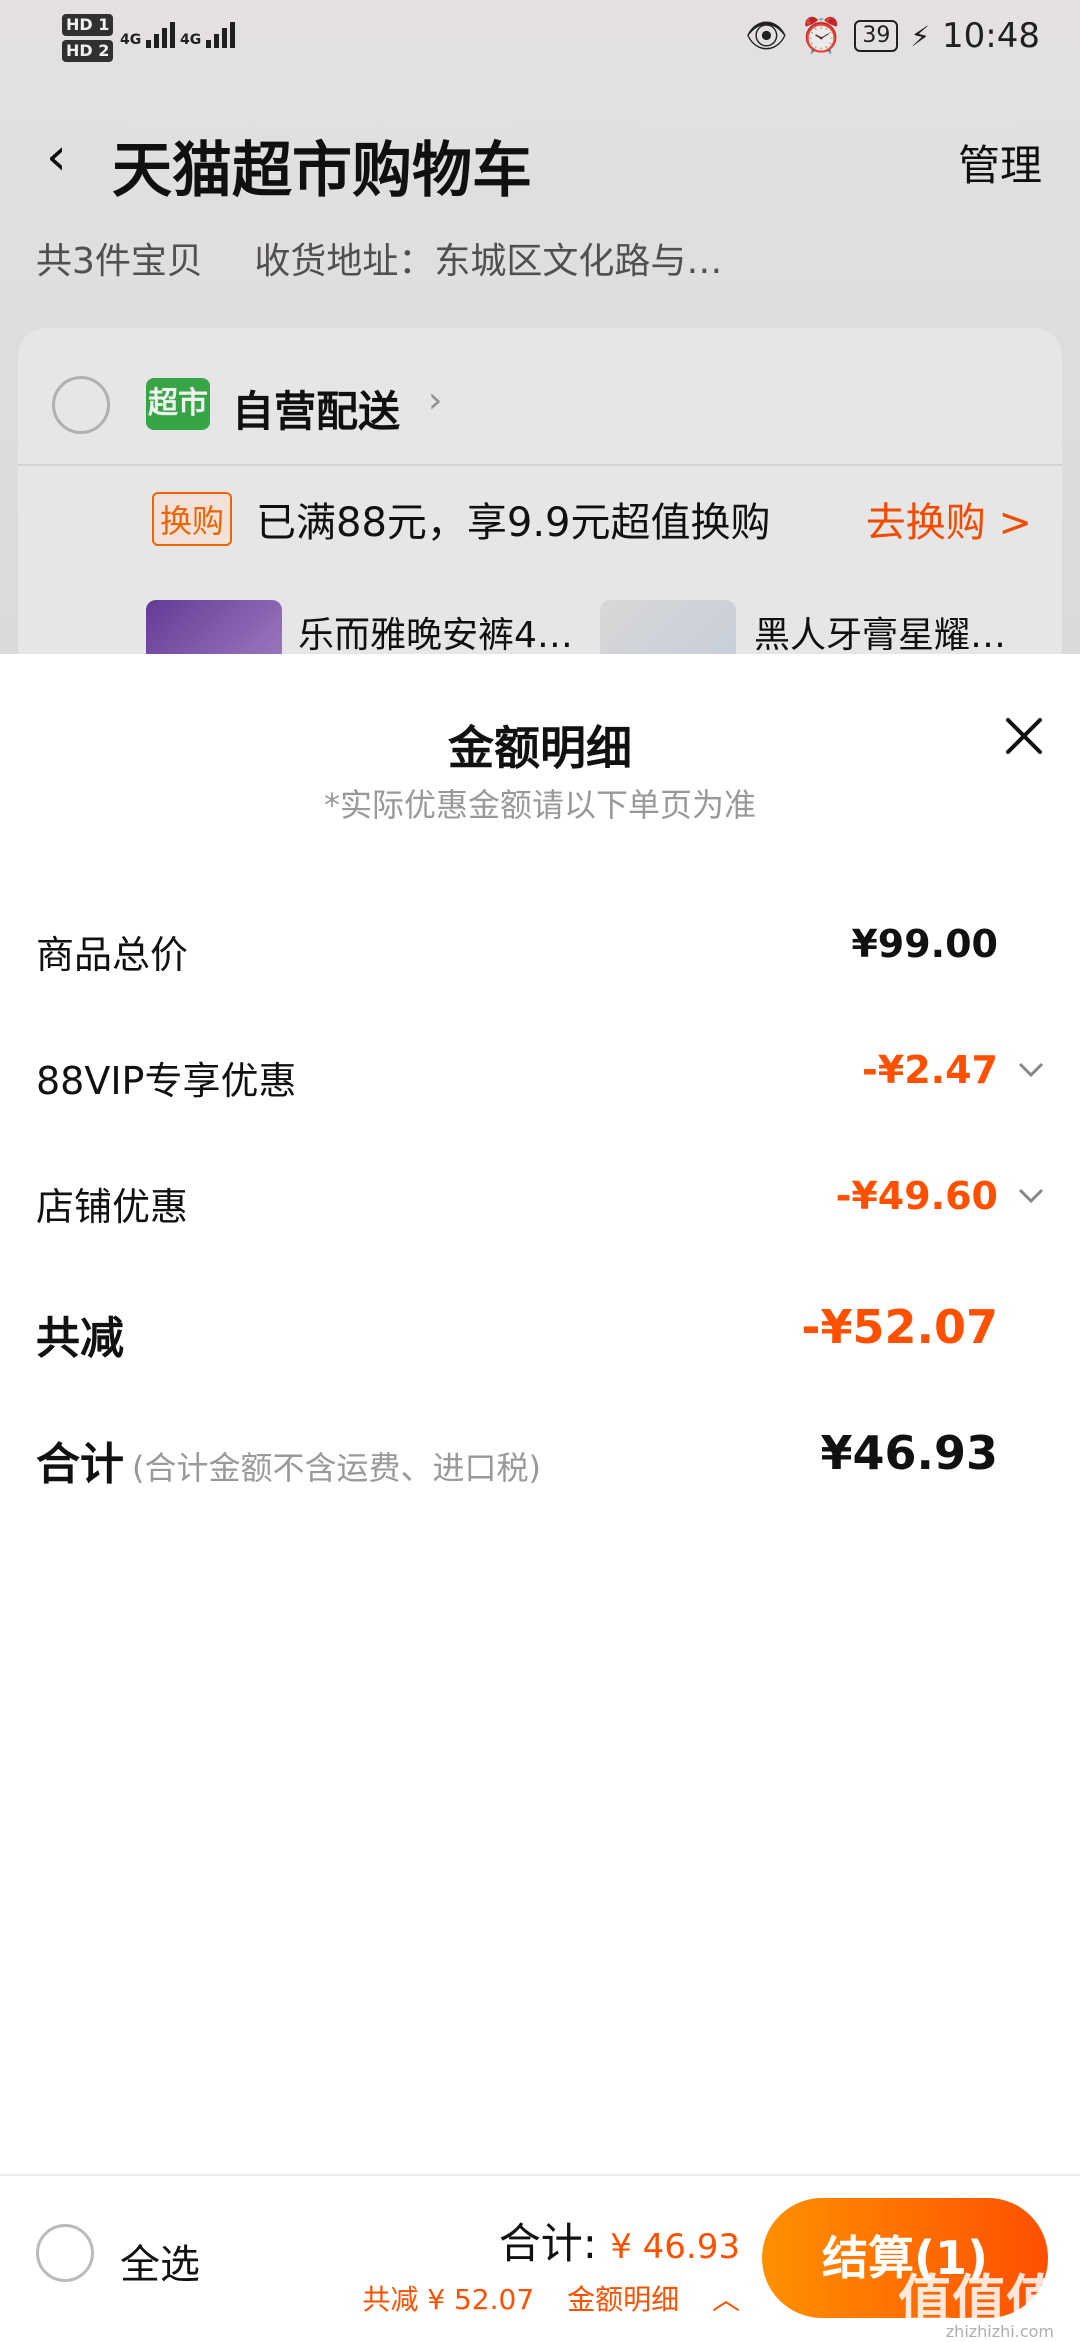 The image size is (1080, 2342). I want to click on select-all-label: 全选, so click(160, 2261).